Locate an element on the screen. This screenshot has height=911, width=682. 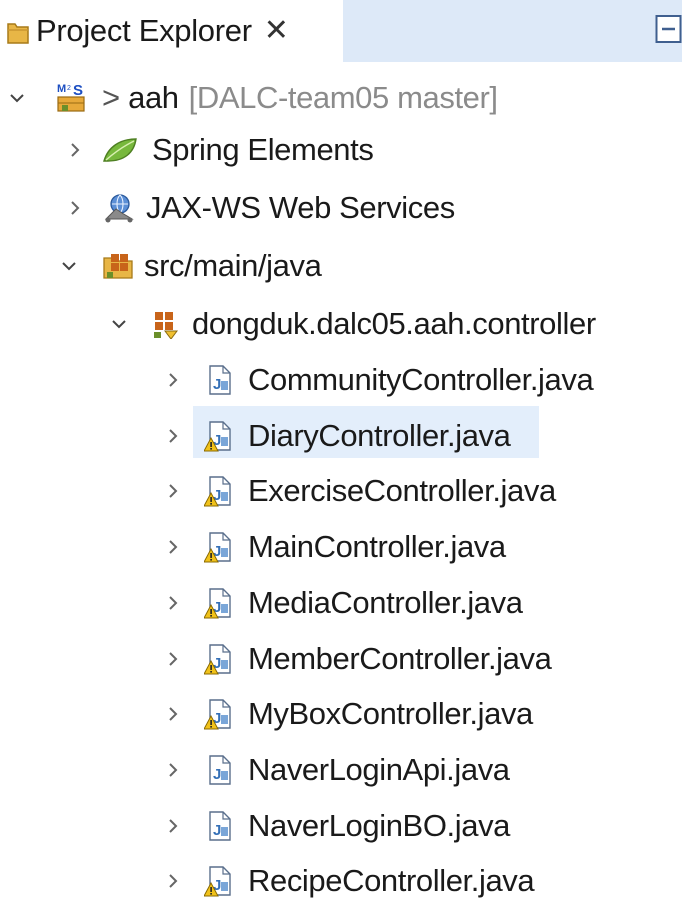
file-label: NaverLoginApi.java is located at coordinates (379, 769).